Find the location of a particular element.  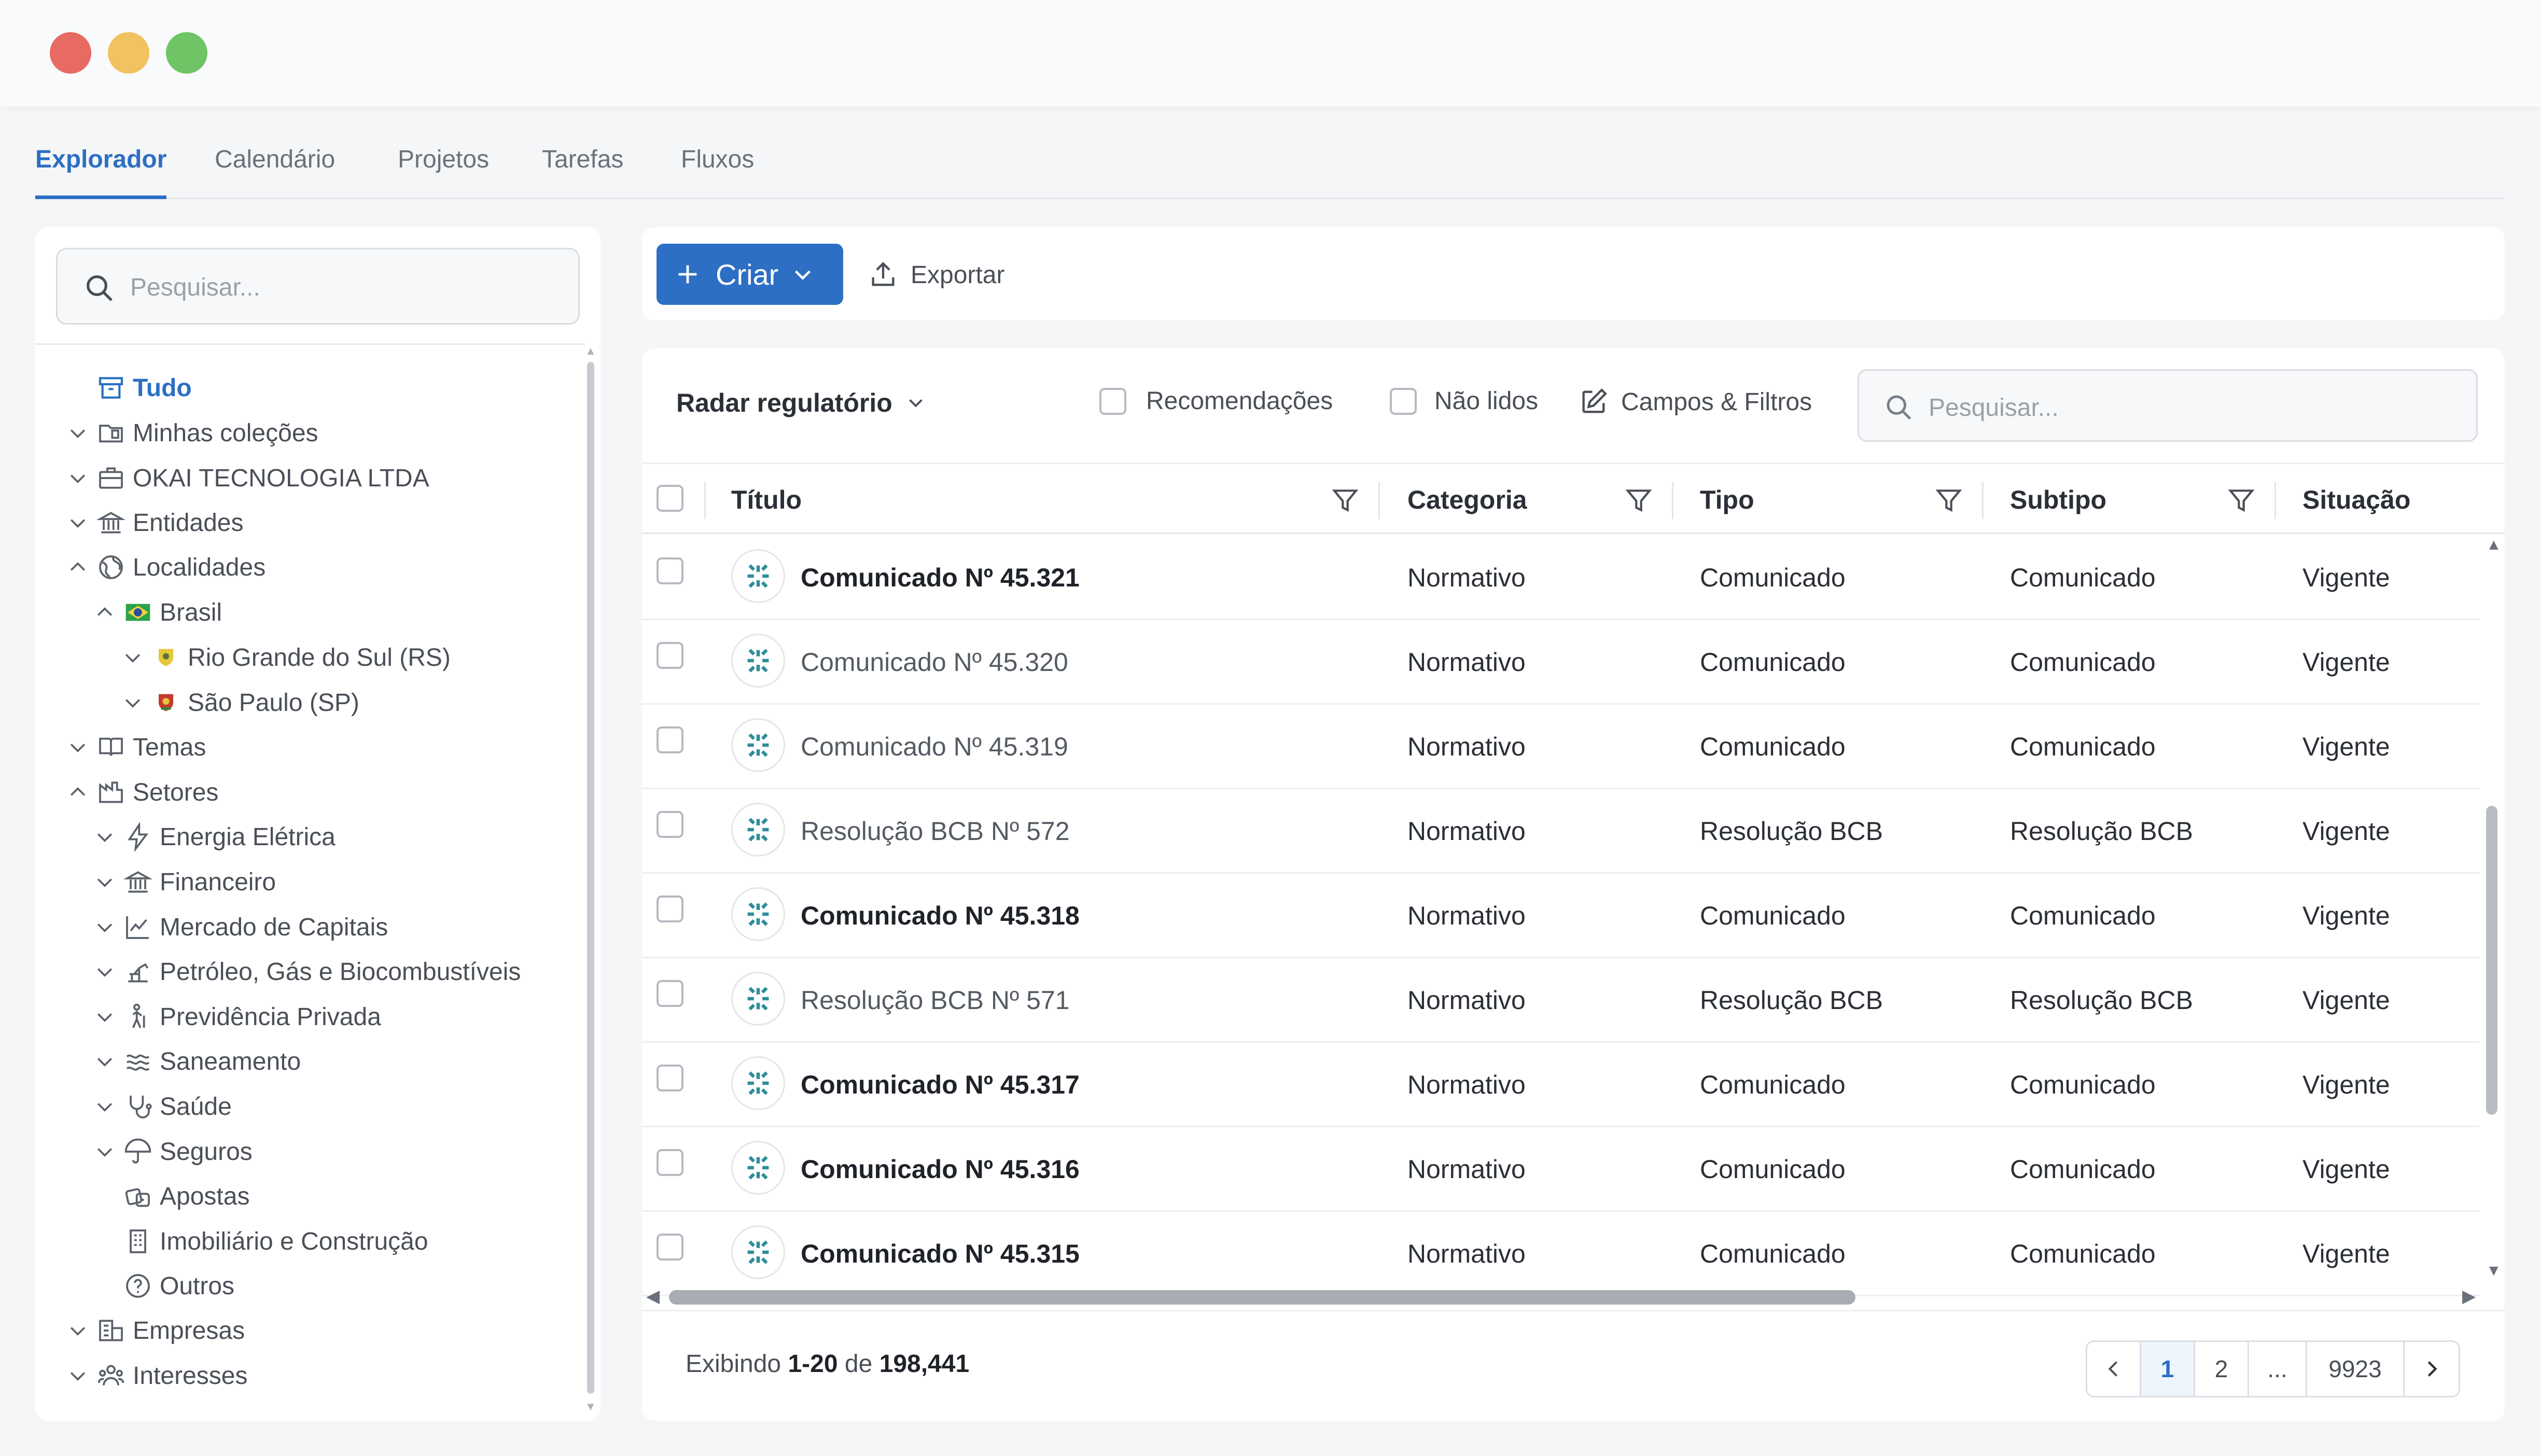

sidebar-item-outros: Outros is located at coordinates (178, 1286).